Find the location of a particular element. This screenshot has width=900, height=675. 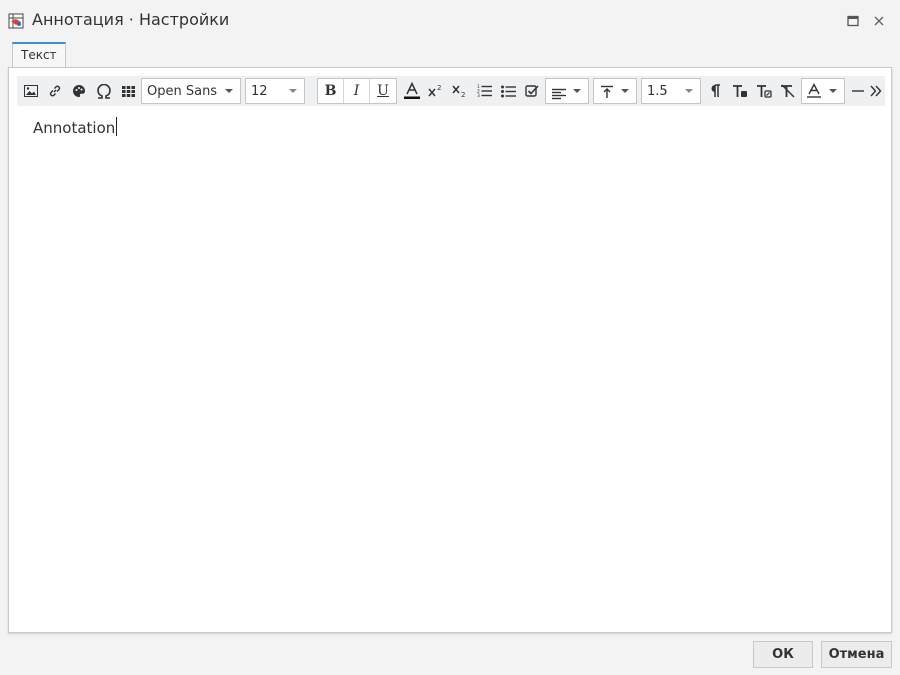

font-family-select: Open Sans is located at coordinates (191, 91).